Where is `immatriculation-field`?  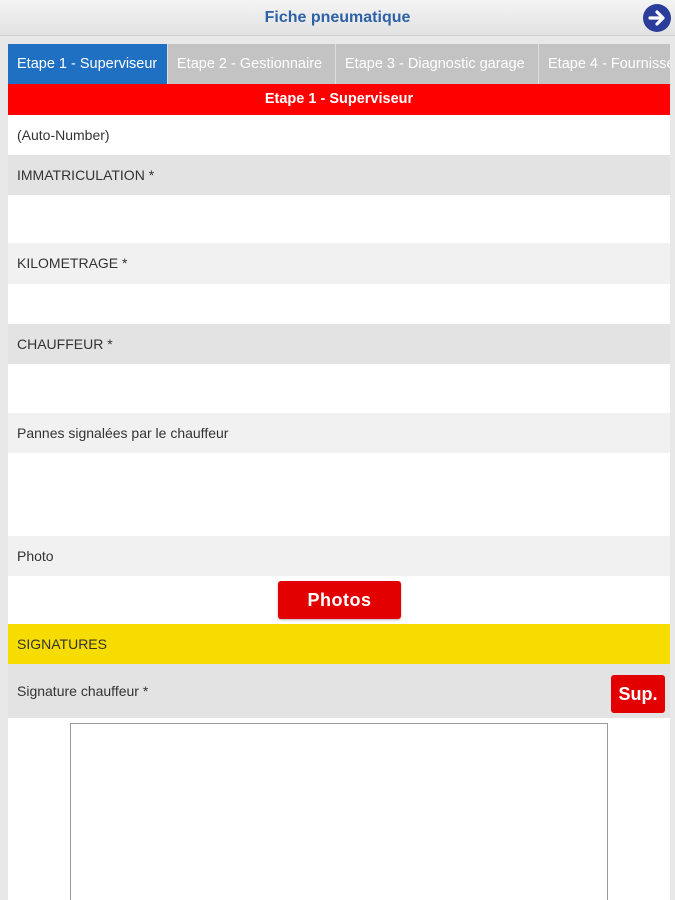
immatriculation-field is located at coordinates (339, 219).